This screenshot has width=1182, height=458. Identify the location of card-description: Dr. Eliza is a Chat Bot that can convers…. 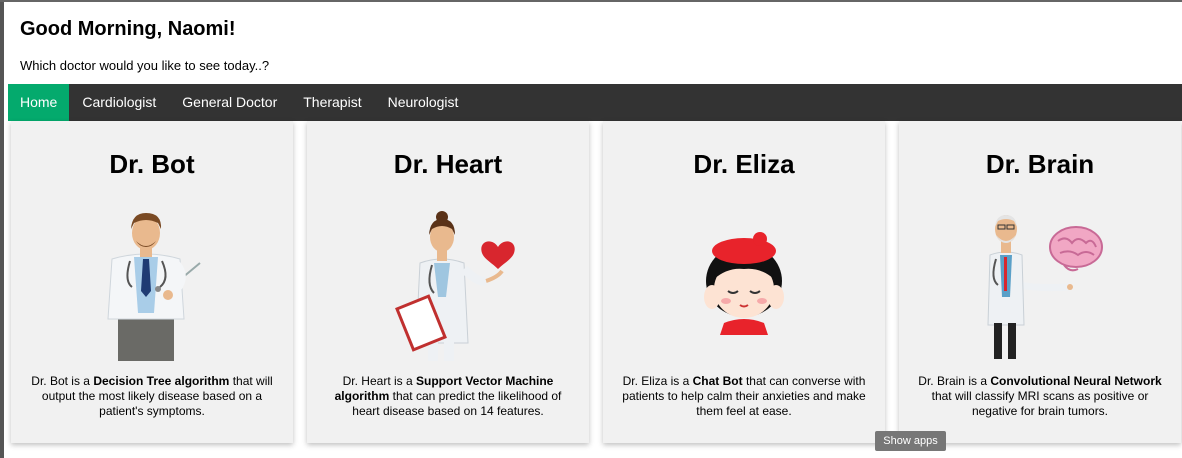
(744, 396).